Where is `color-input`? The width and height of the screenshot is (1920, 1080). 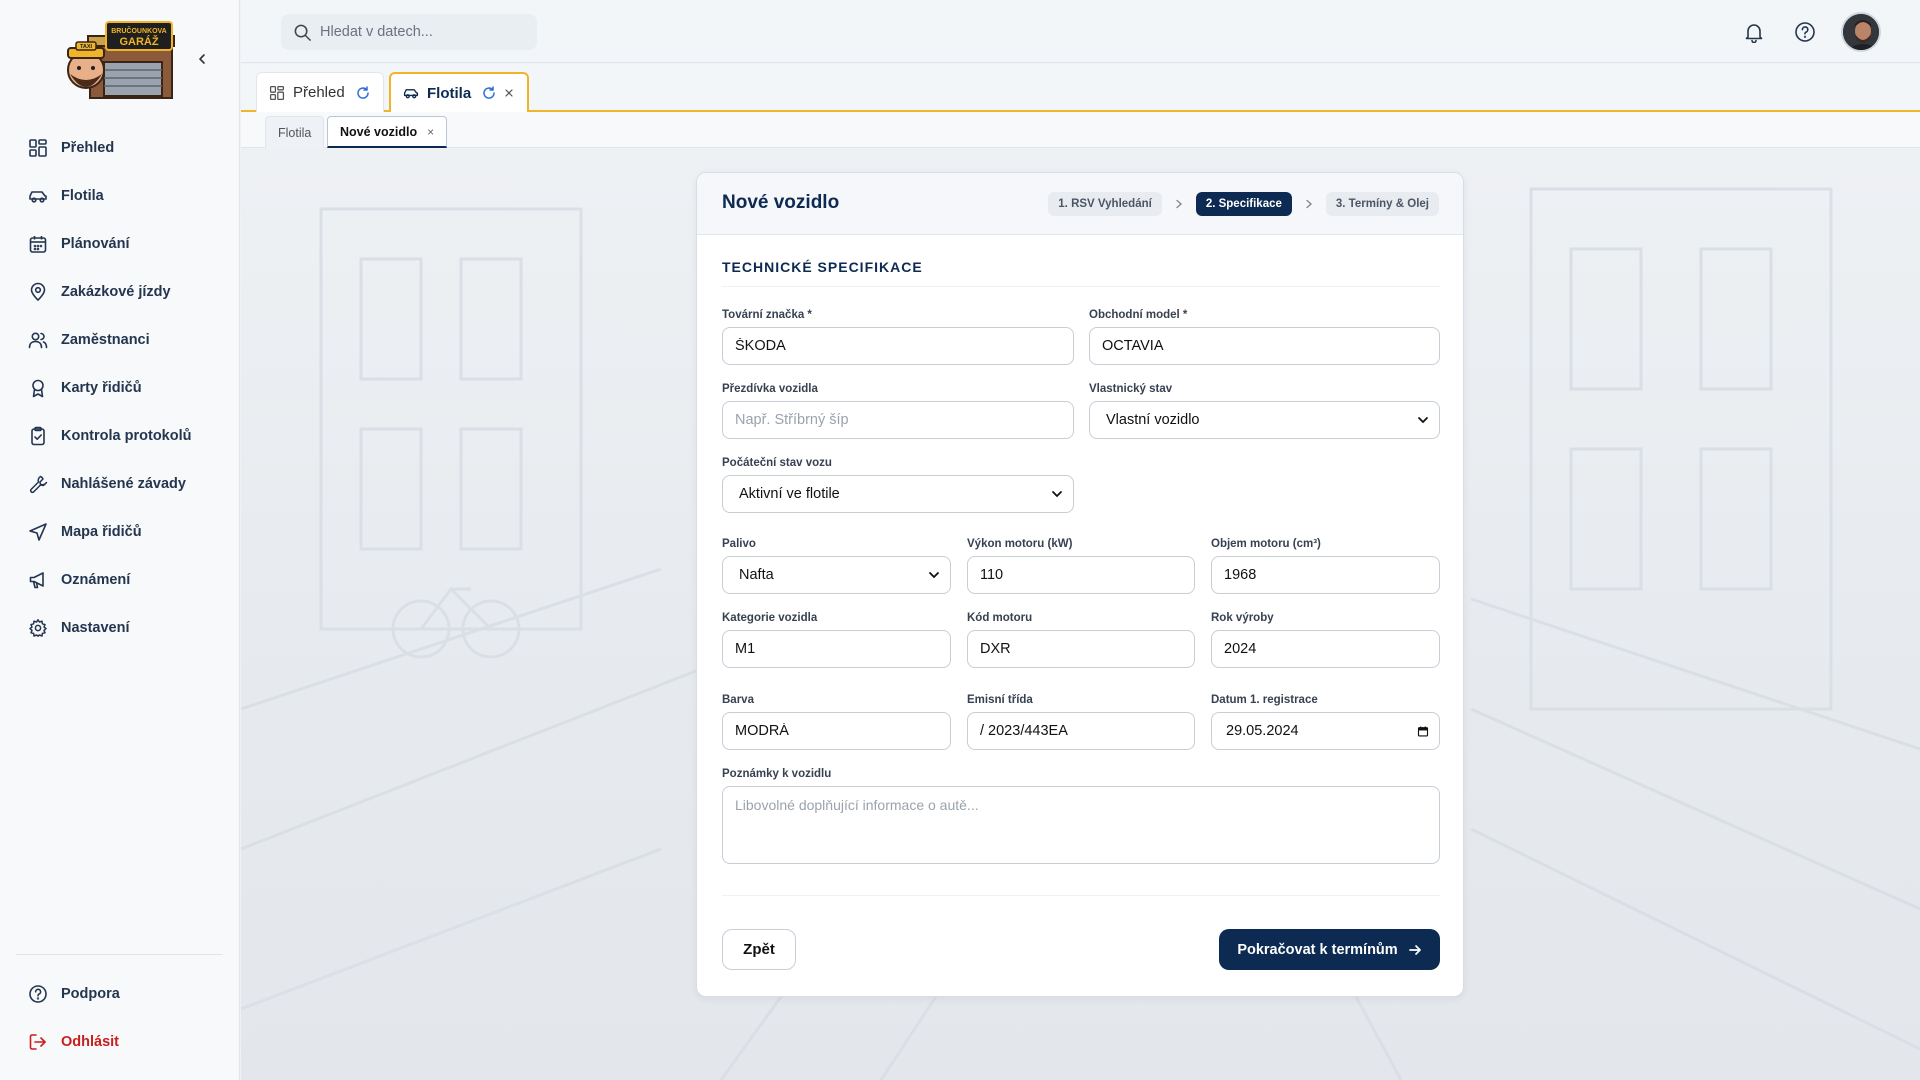
color-input is located at coordinates (836, 731).